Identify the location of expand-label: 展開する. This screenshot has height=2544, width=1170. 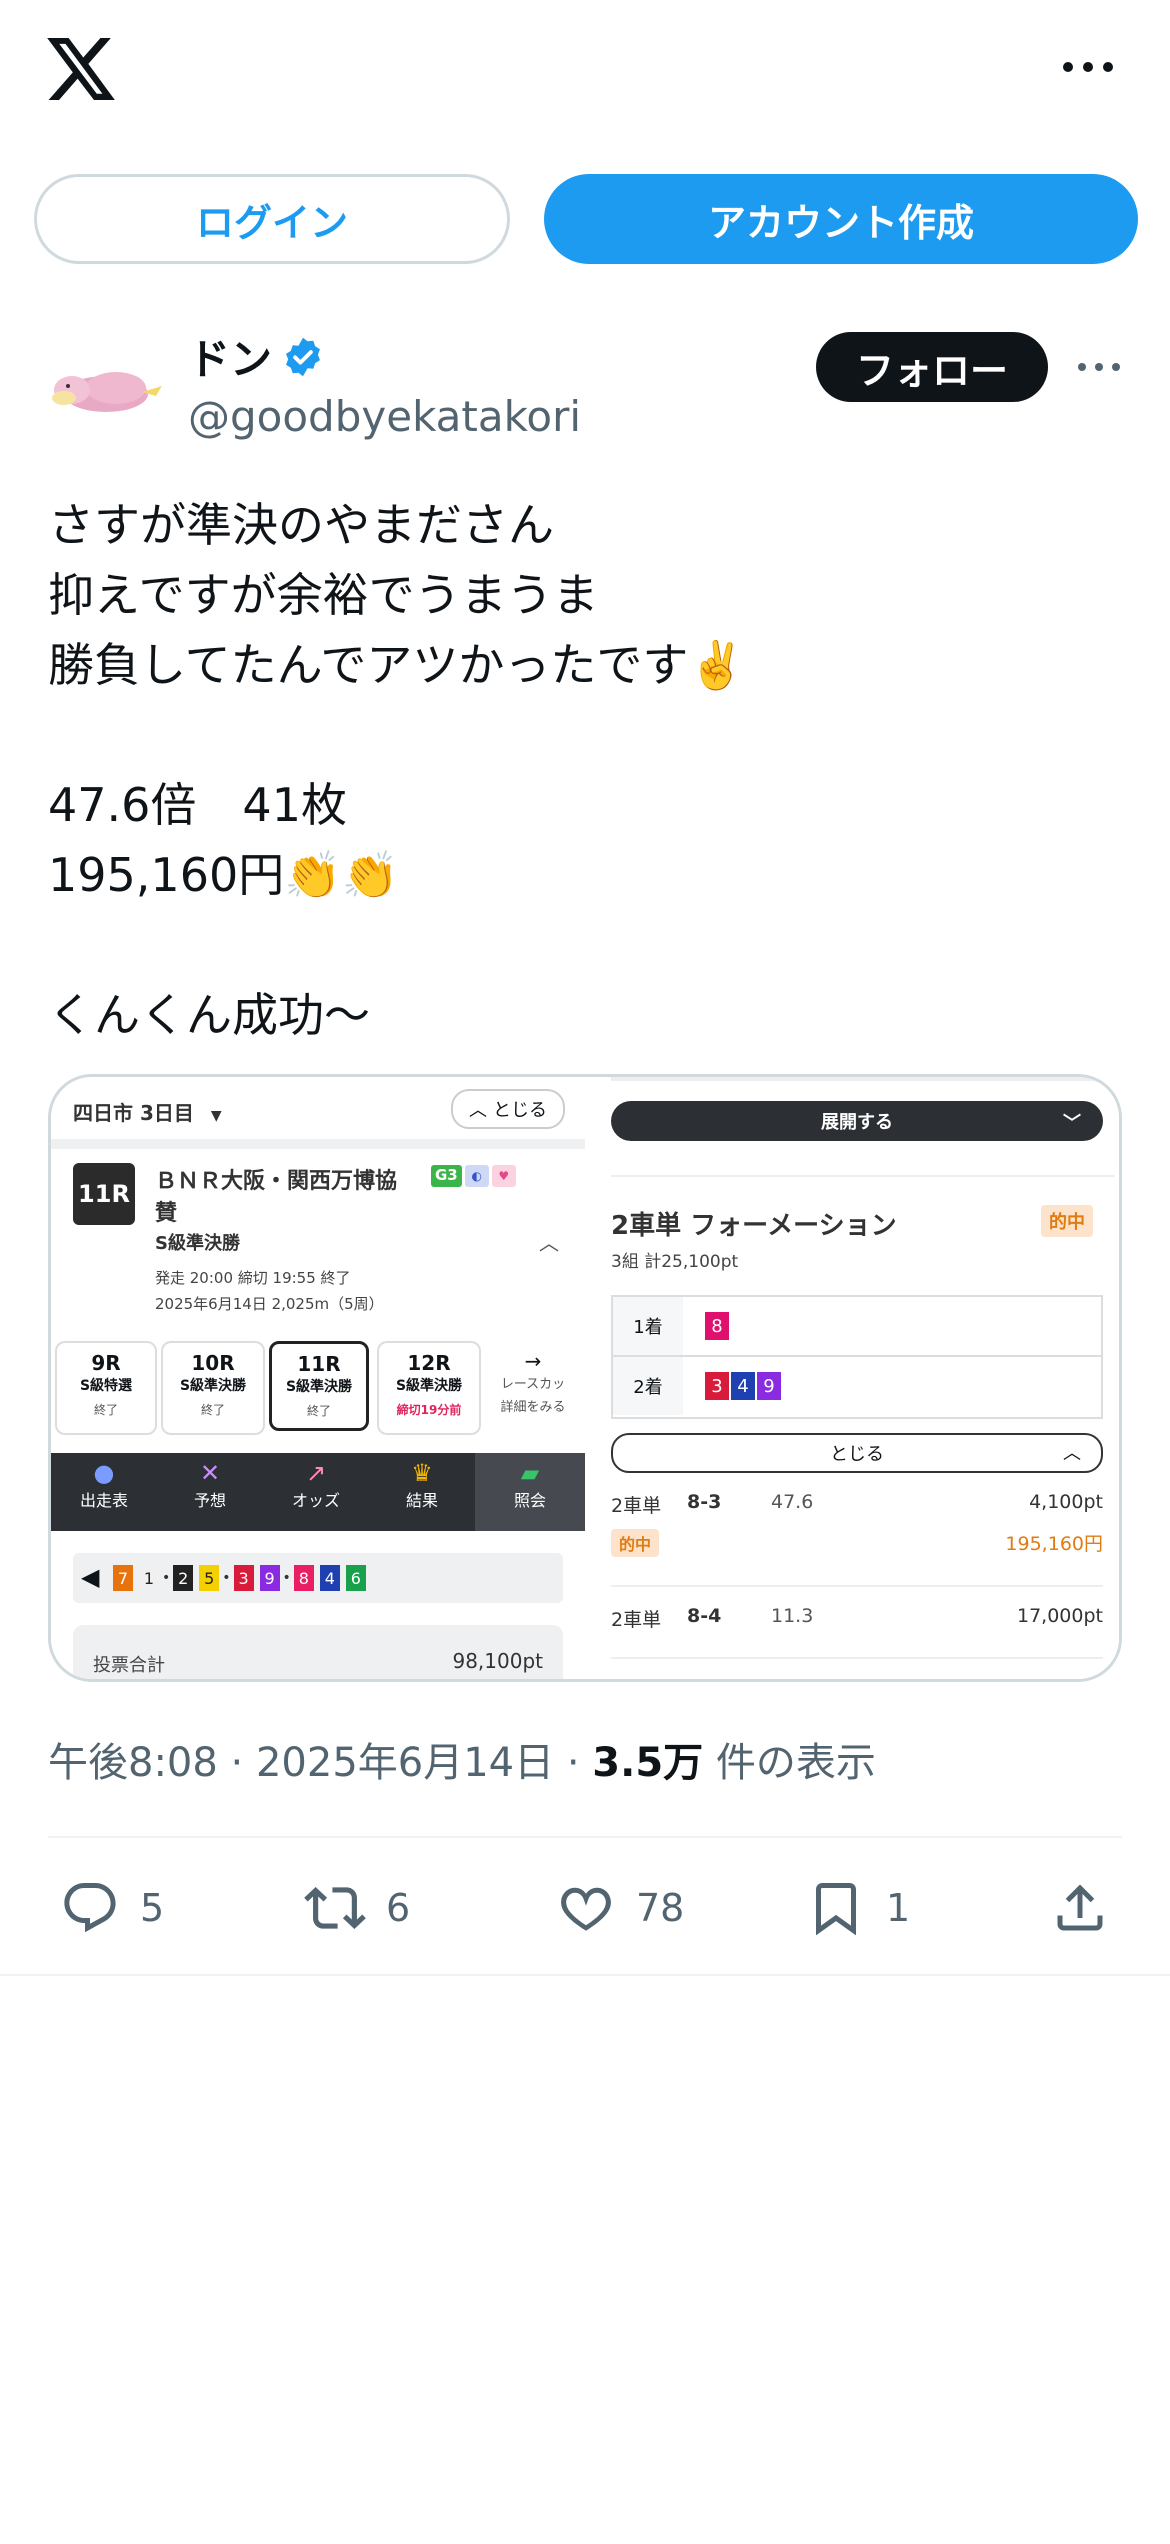
(857, 1122).